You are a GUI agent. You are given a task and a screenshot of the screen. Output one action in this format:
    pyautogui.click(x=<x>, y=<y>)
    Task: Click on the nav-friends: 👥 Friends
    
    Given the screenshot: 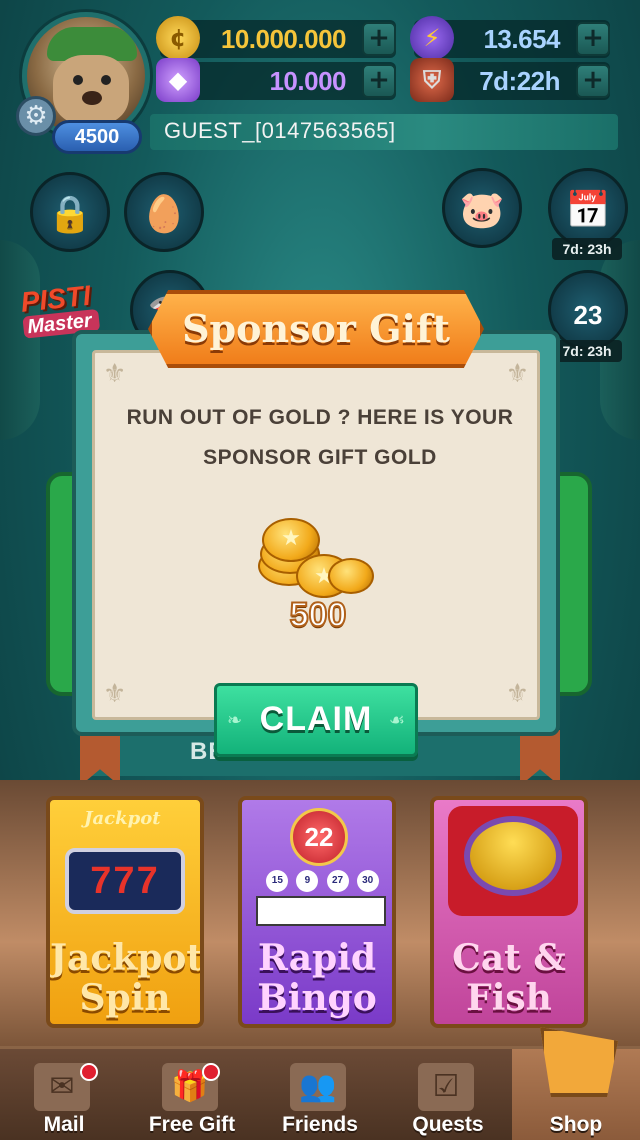 What is the action you would take?
    pyautogui.click(x=320, y=1094)
    